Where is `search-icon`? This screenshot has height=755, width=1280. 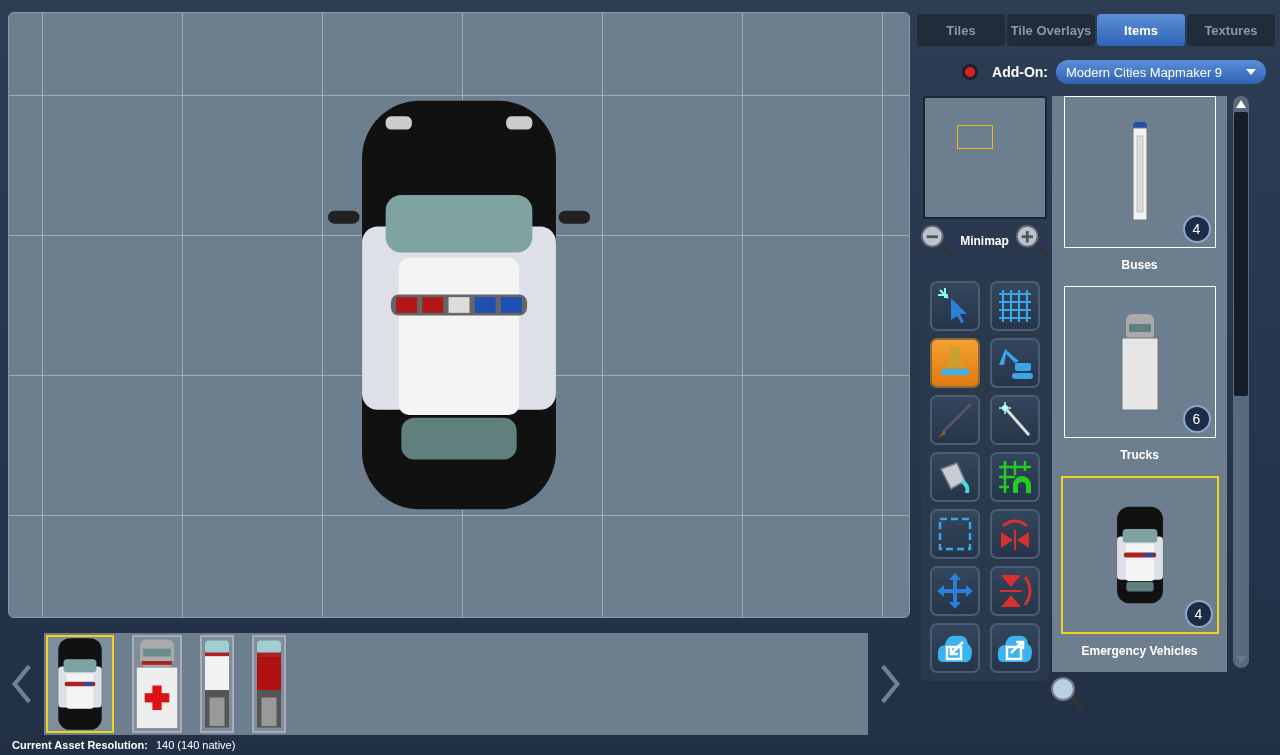
search-icon is located at coordinates (1068, 694).